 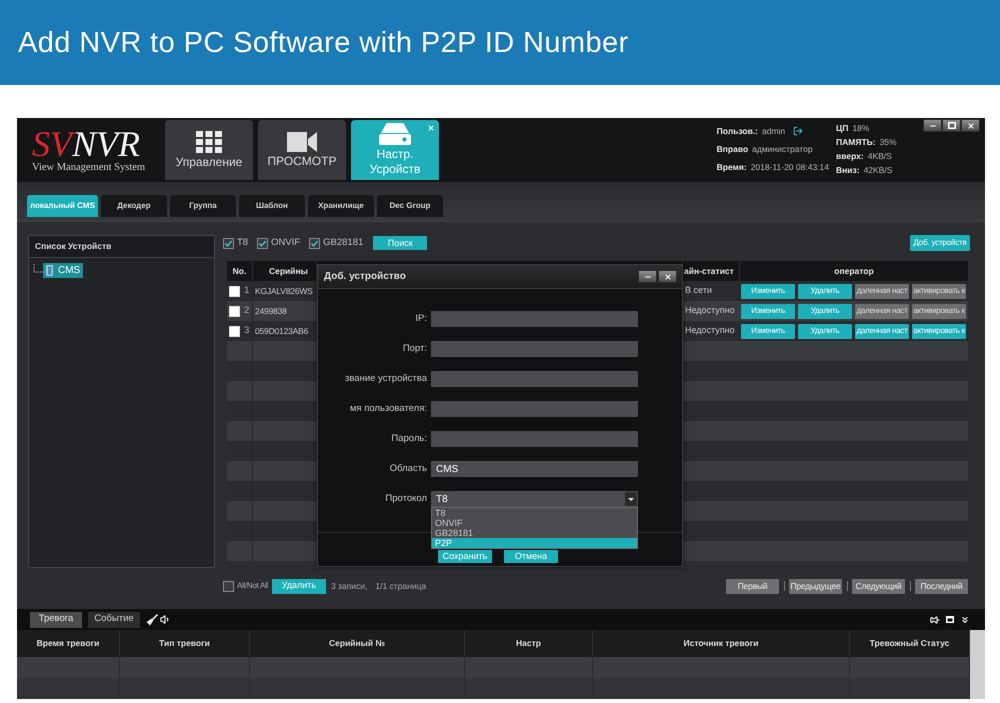 What do you see at coordinates (38, 269) in the screenshot?
I see `tree-connector-icon` at bounding box center [38, 269].